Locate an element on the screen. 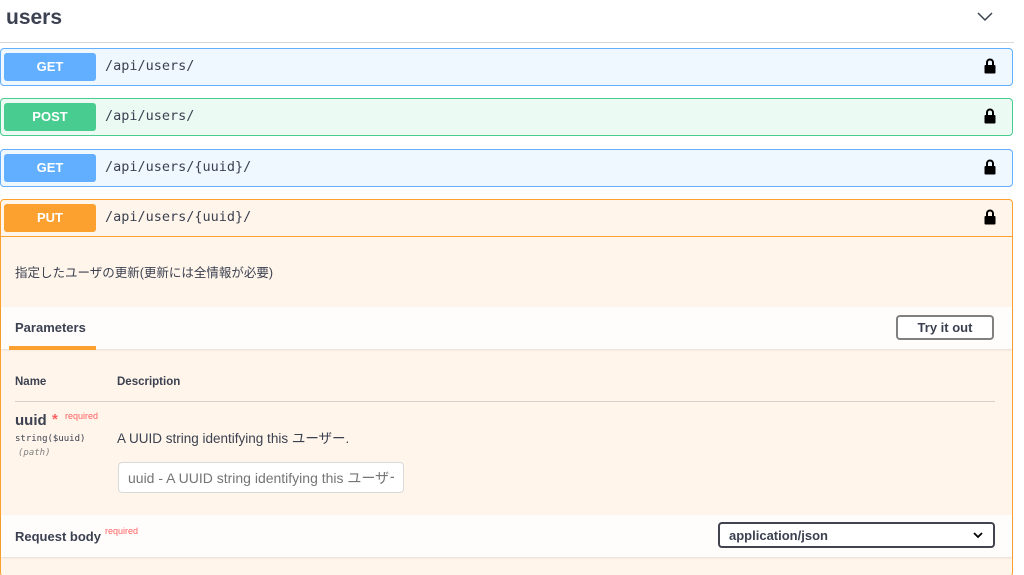 This screenshot has height=575, width=1024. required-label: required is located at coordinates (82, 416).